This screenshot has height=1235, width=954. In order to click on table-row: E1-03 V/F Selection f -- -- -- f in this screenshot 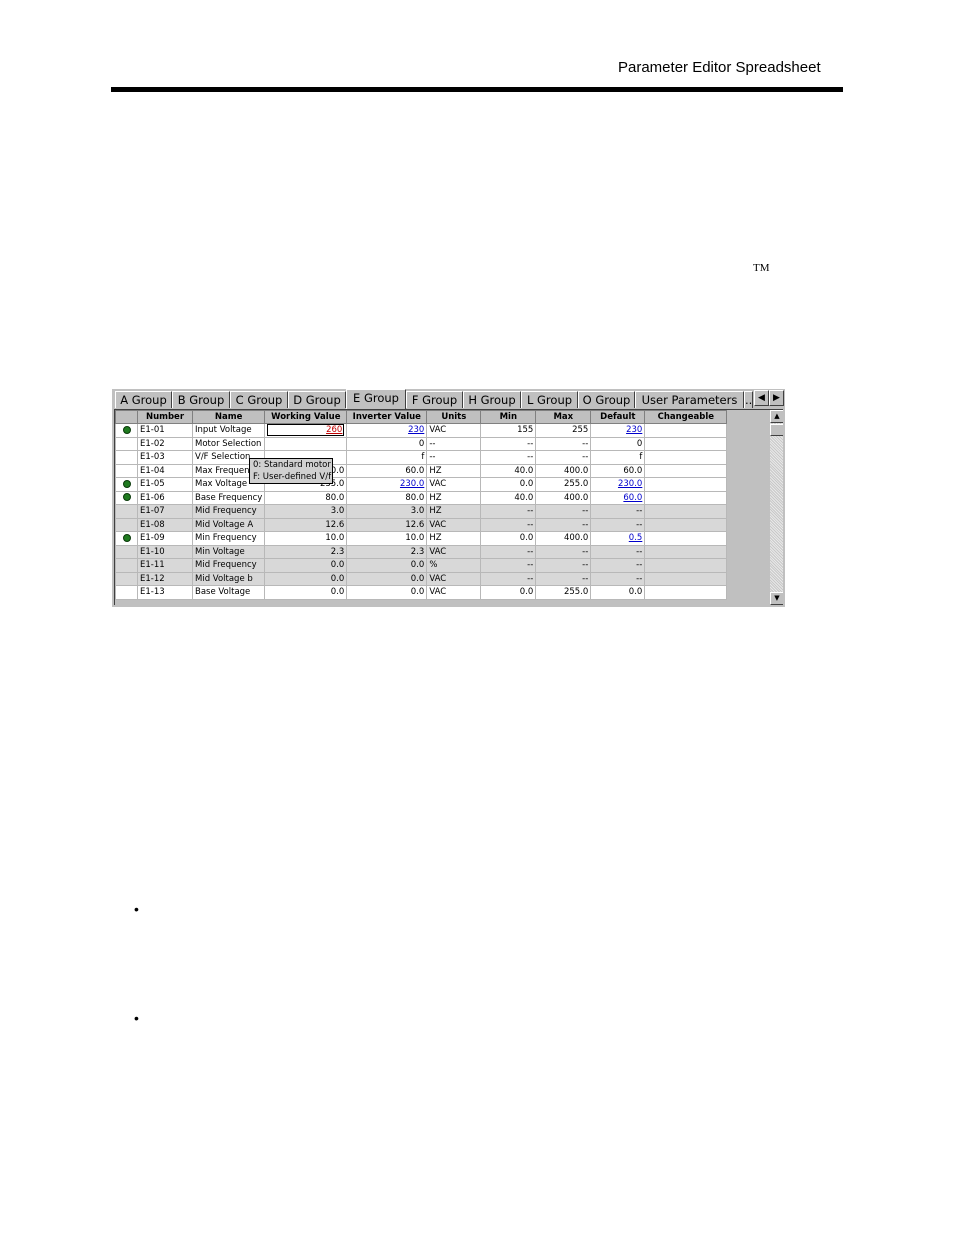, I will do `click(421, 457)`.